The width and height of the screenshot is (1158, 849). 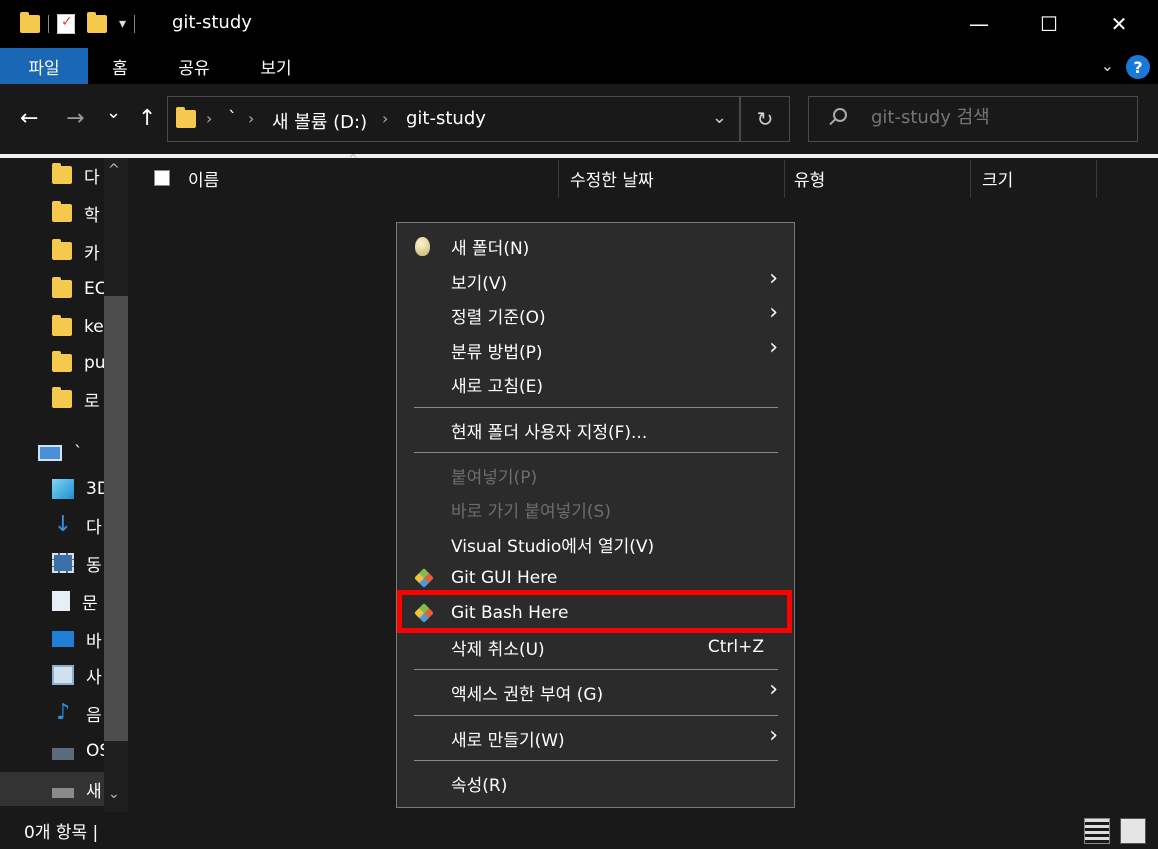 I want to click on details-view-icon, so click(x=1097, y=831).